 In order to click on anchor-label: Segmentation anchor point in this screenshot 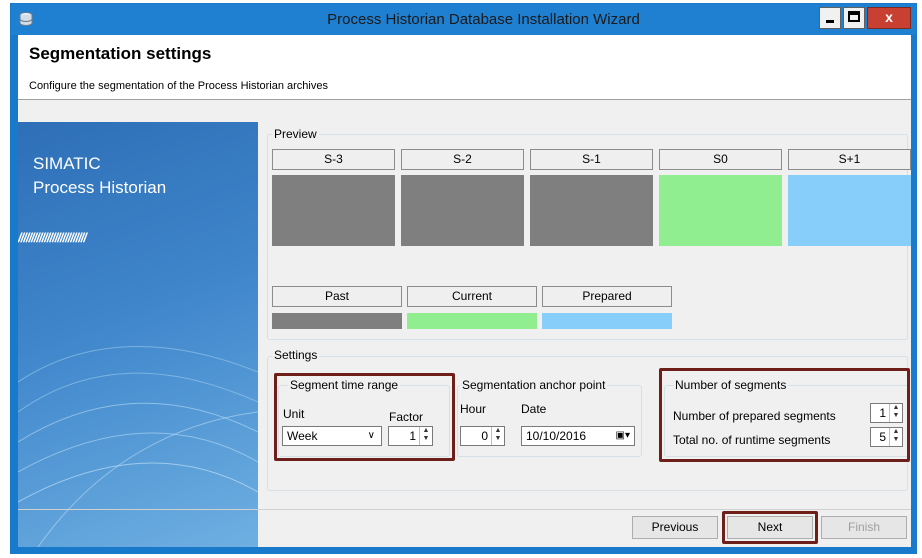, I will do `click(534, 385)`.